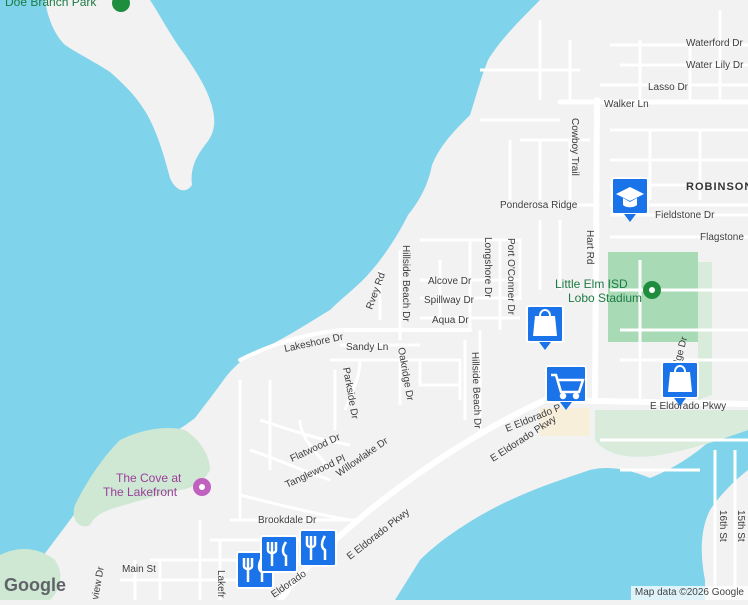  What do you see at coordinates (715, 43) in the screenshot?
I see `label-waterford-dr: Waterford Dr` at bounding box center [715, 43].